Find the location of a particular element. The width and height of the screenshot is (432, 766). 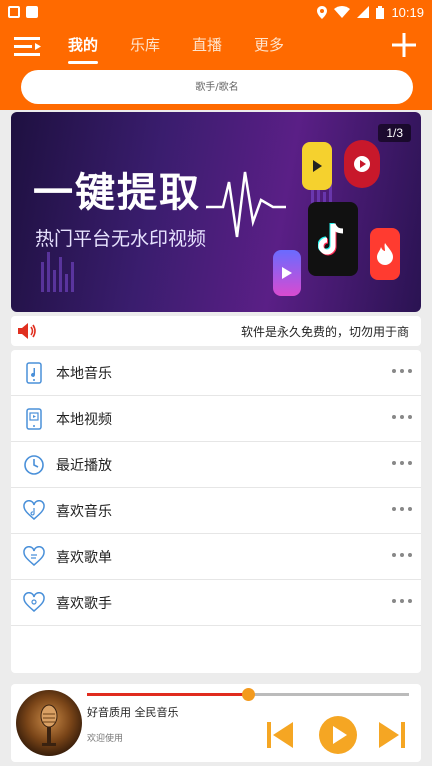

add-icon is located at coordinates (404, 45).